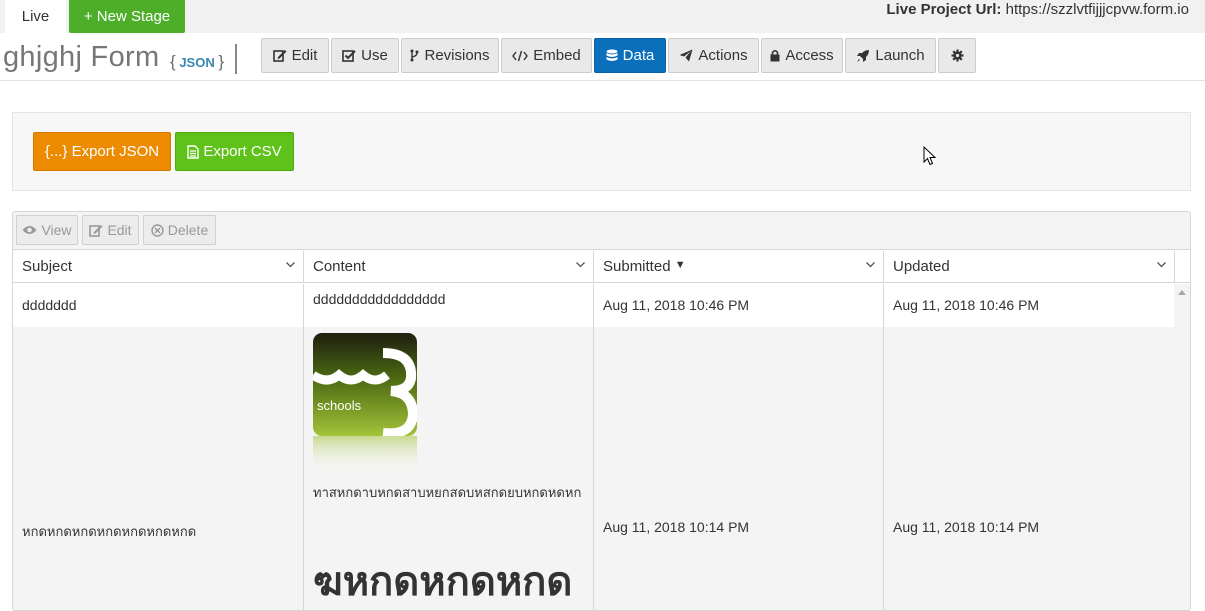 This screenshot has width=1205, height=611. I want to click on export-csv-label: Export CSV, so click(242, 151).